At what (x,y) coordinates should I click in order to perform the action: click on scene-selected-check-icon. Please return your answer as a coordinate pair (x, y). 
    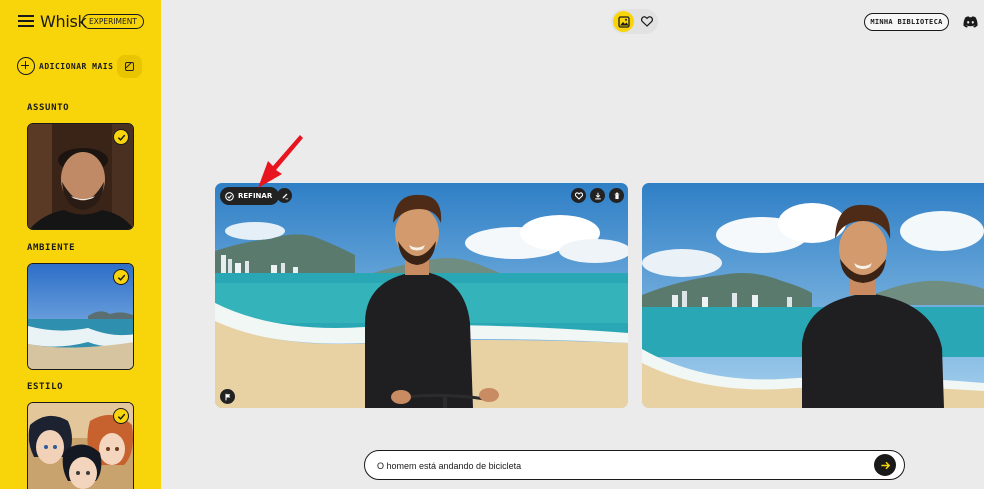
    Looking at the image, I should click on (121, 277).